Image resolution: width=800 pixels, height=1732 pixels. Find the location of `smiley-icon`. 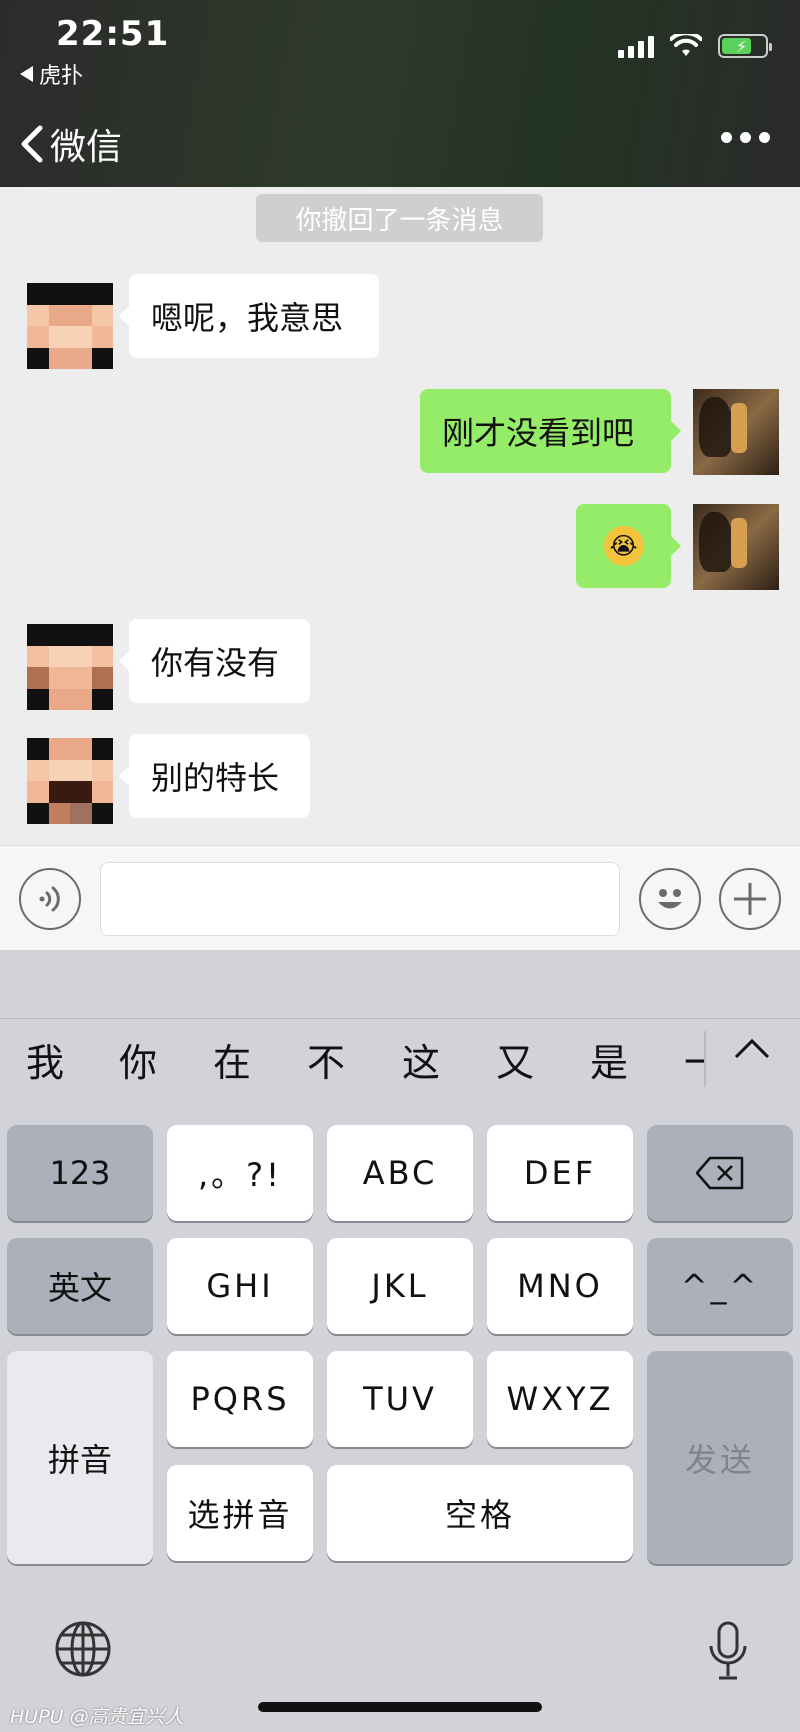

smiley-icon is located at coordinates (670, 899).